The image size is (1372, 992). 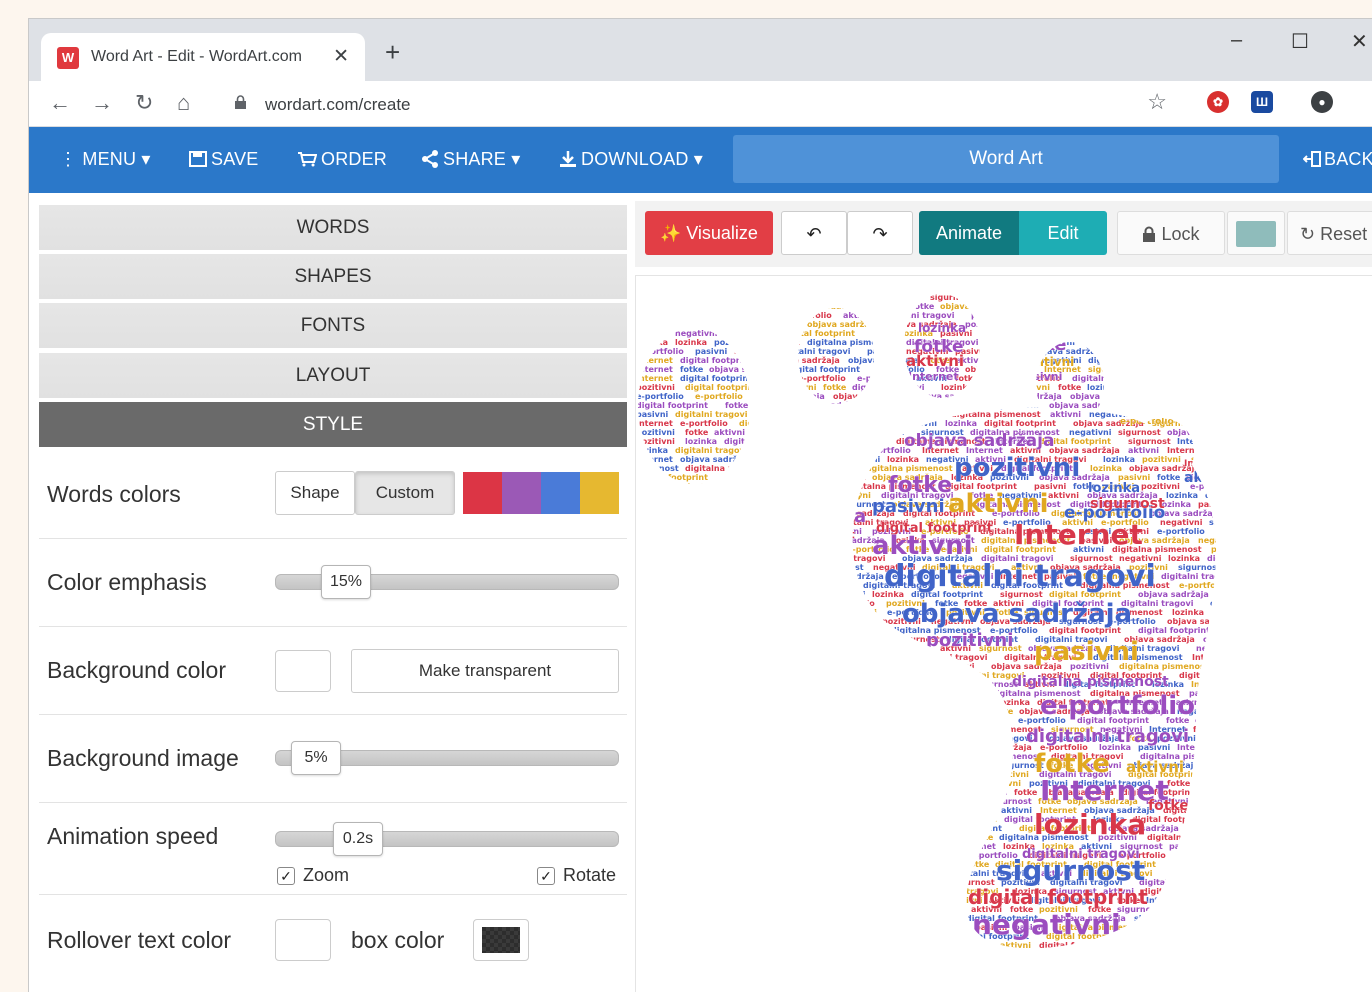 What do you see at coordinates (333, 424) in the screenshot?
I see `accordion-style: STYLE` at bounding box center [333, 424].